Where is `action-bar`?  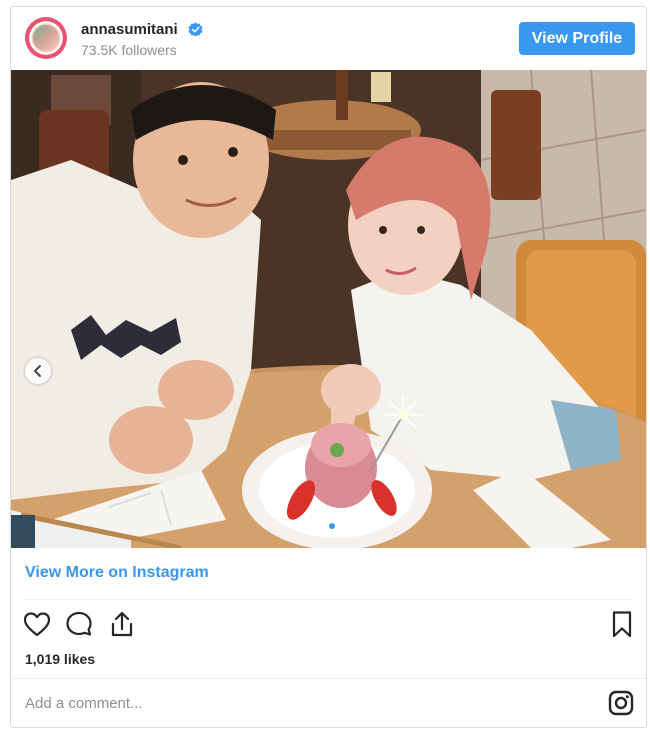
action-bar is located at coordinates (328, 625).